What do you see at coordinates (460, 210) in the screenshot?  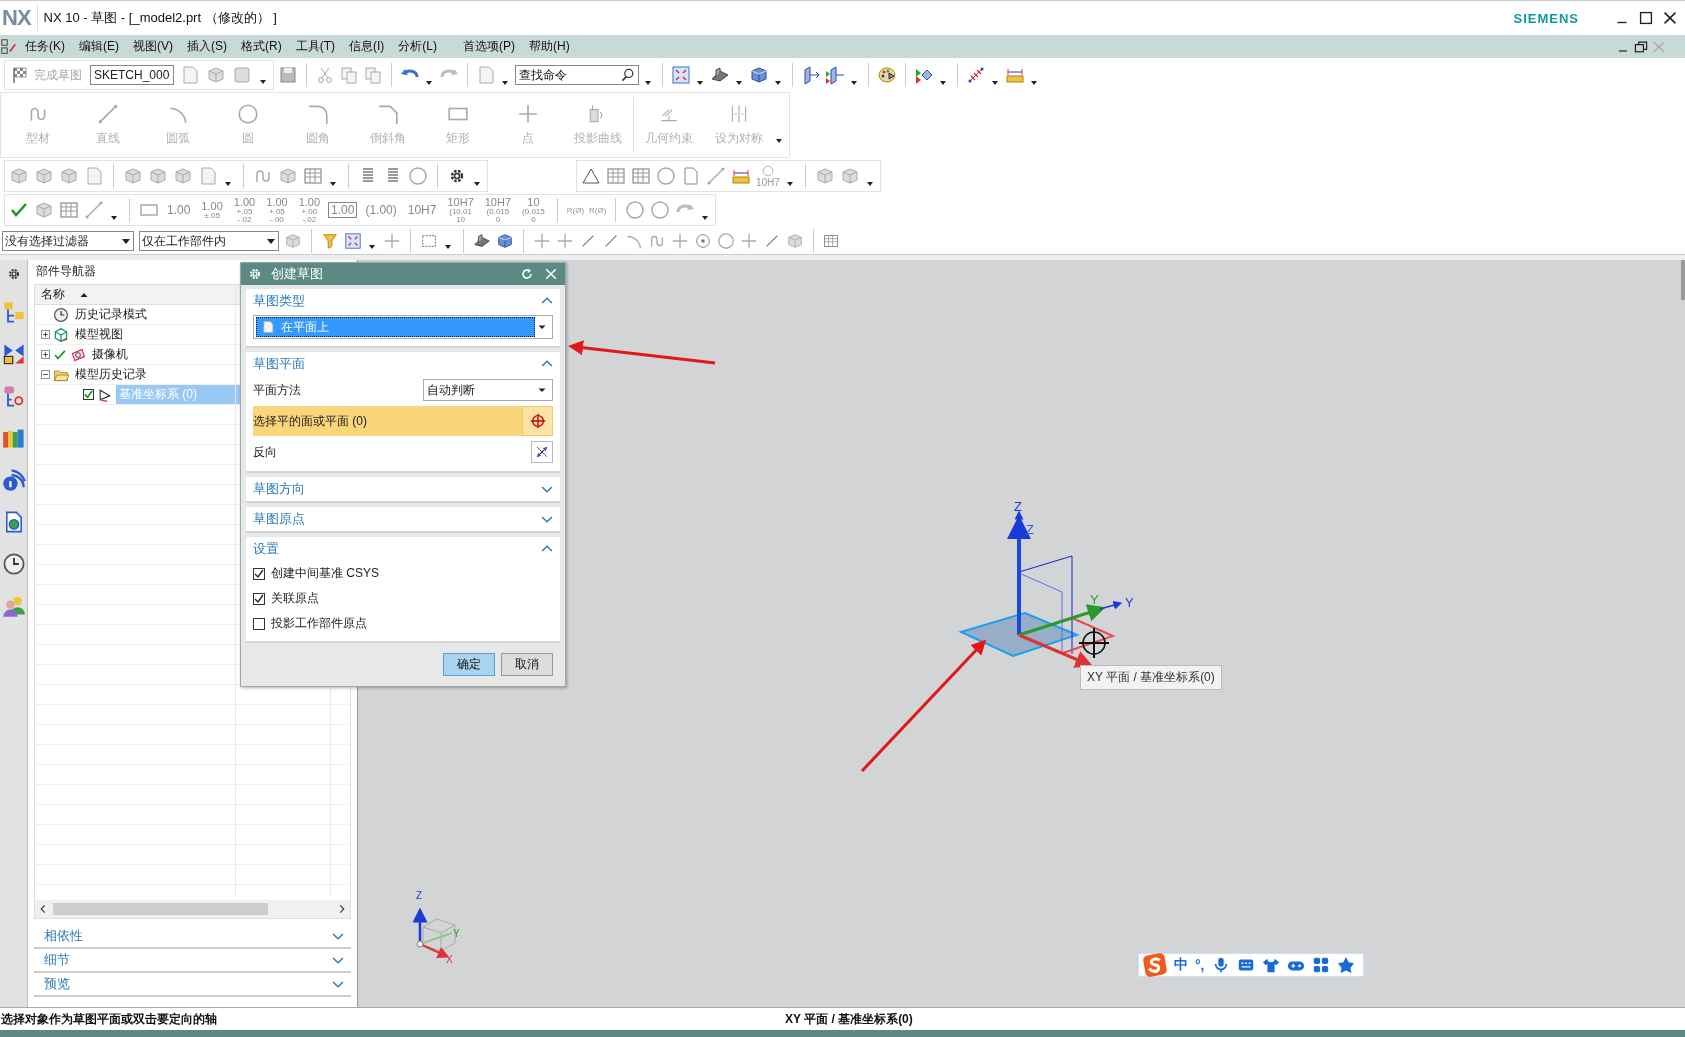 I see `dimension-format-button: 10H7 (10.01 10` at bounding box center [460, 210].